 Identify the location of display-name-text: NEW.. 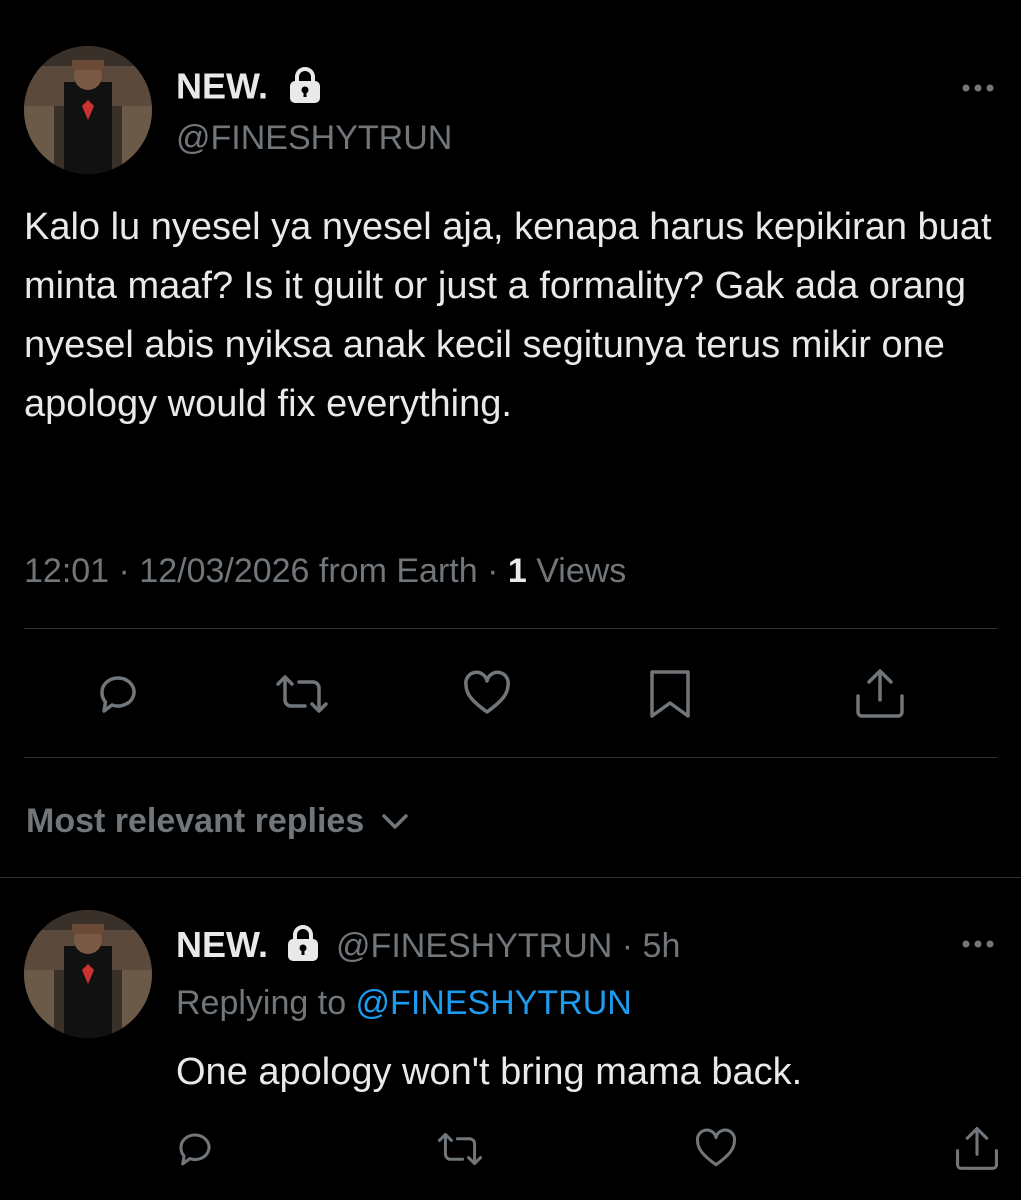
(222, 86).